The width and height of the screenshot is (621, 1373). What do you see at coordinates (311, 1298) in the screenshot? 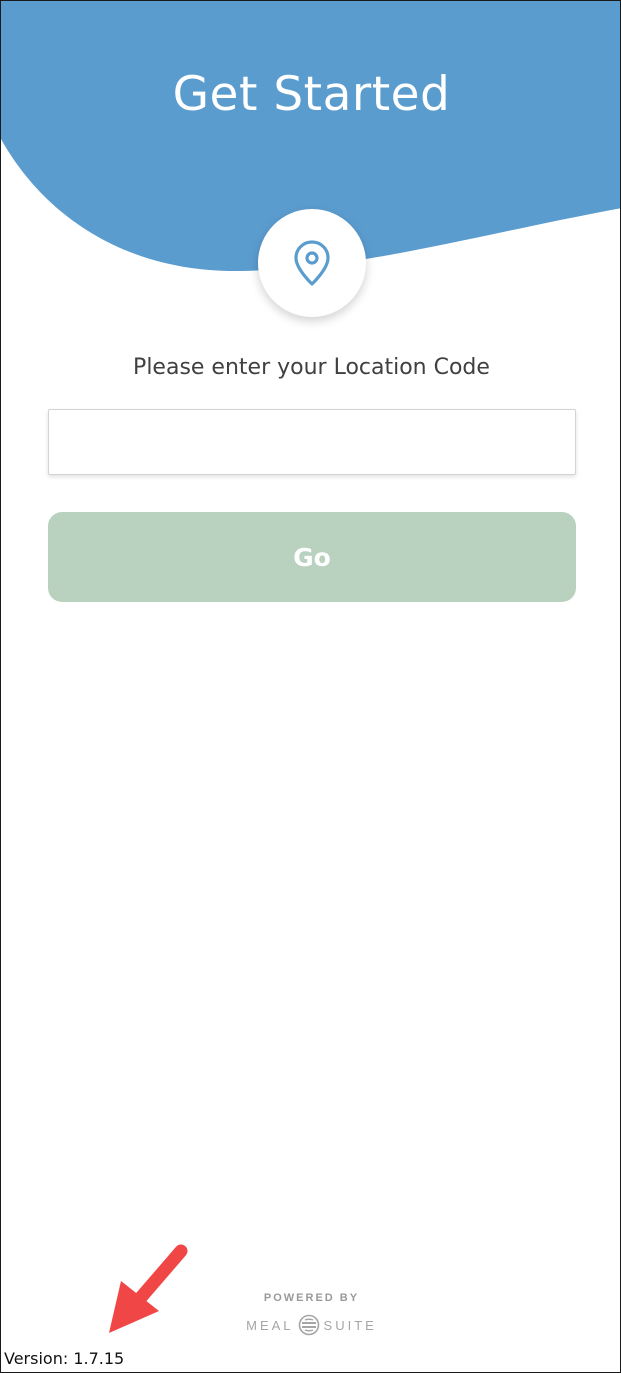
I see `powered-by-label: POWERED BY` at bounding box center [311, 1298].